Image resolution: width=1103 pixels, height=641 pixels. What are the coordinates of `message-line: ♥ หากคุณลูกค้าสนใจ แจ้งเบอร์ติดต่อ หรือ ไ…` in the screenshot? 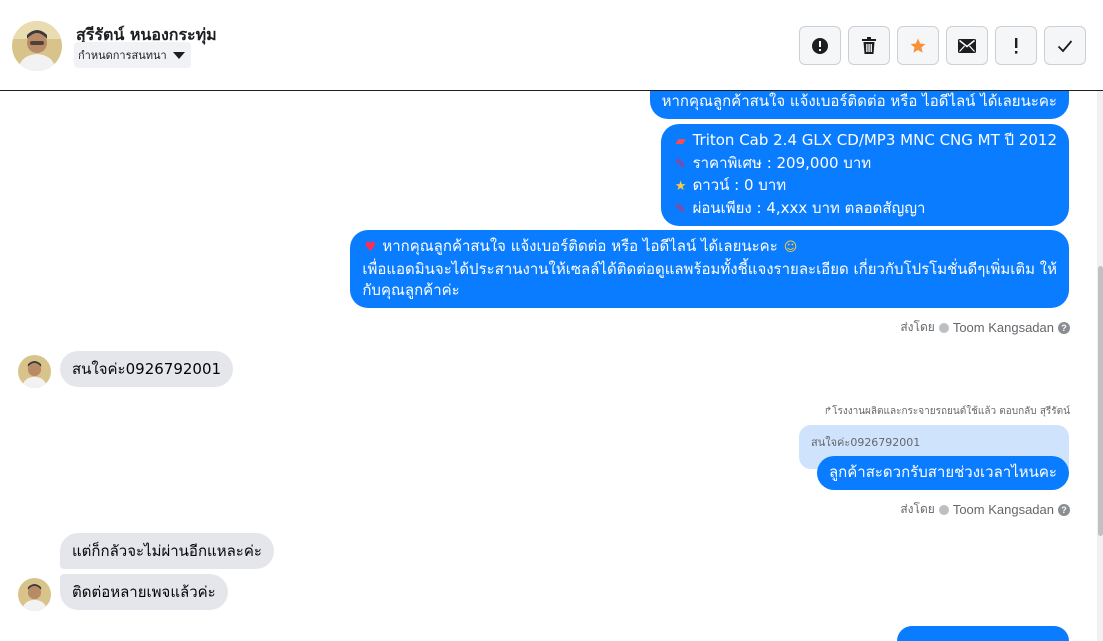 It's located at (709, 247).